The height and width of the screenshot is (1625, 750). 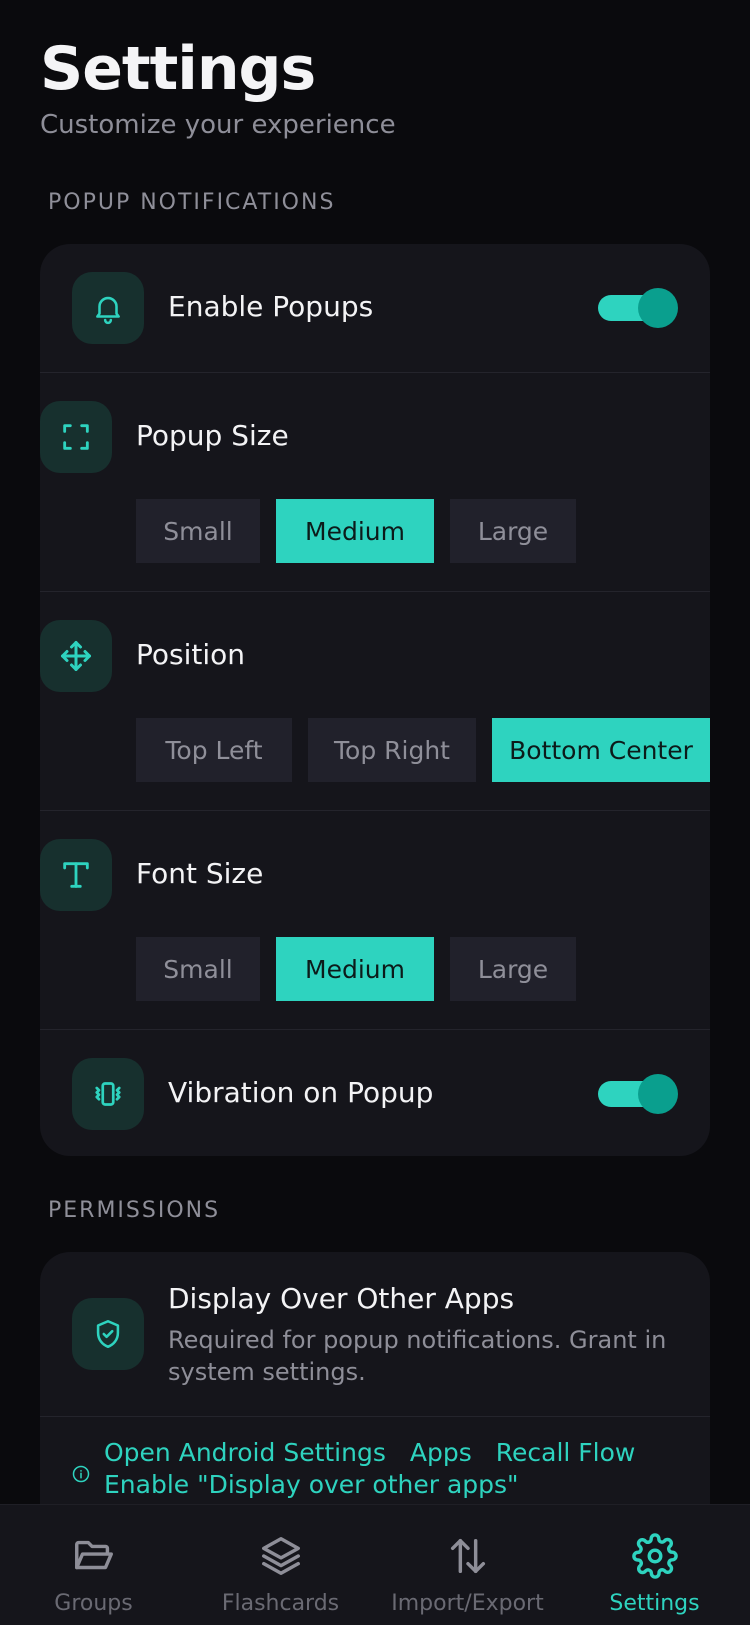 I want to click on enable-popups-toggle, so click(x=638, y=308).